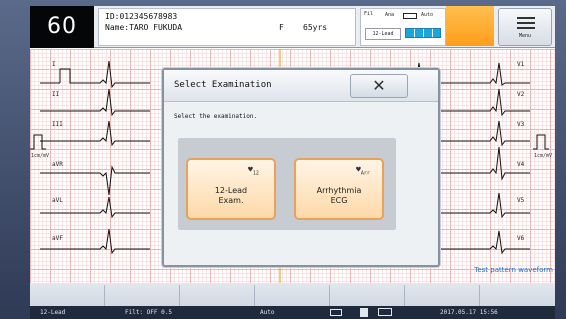  What do you see at coordinates (469, 312) in the screenshot?
I see `status-timestamp: 2017.05.17 15:56` at bounding box center [469, 312].